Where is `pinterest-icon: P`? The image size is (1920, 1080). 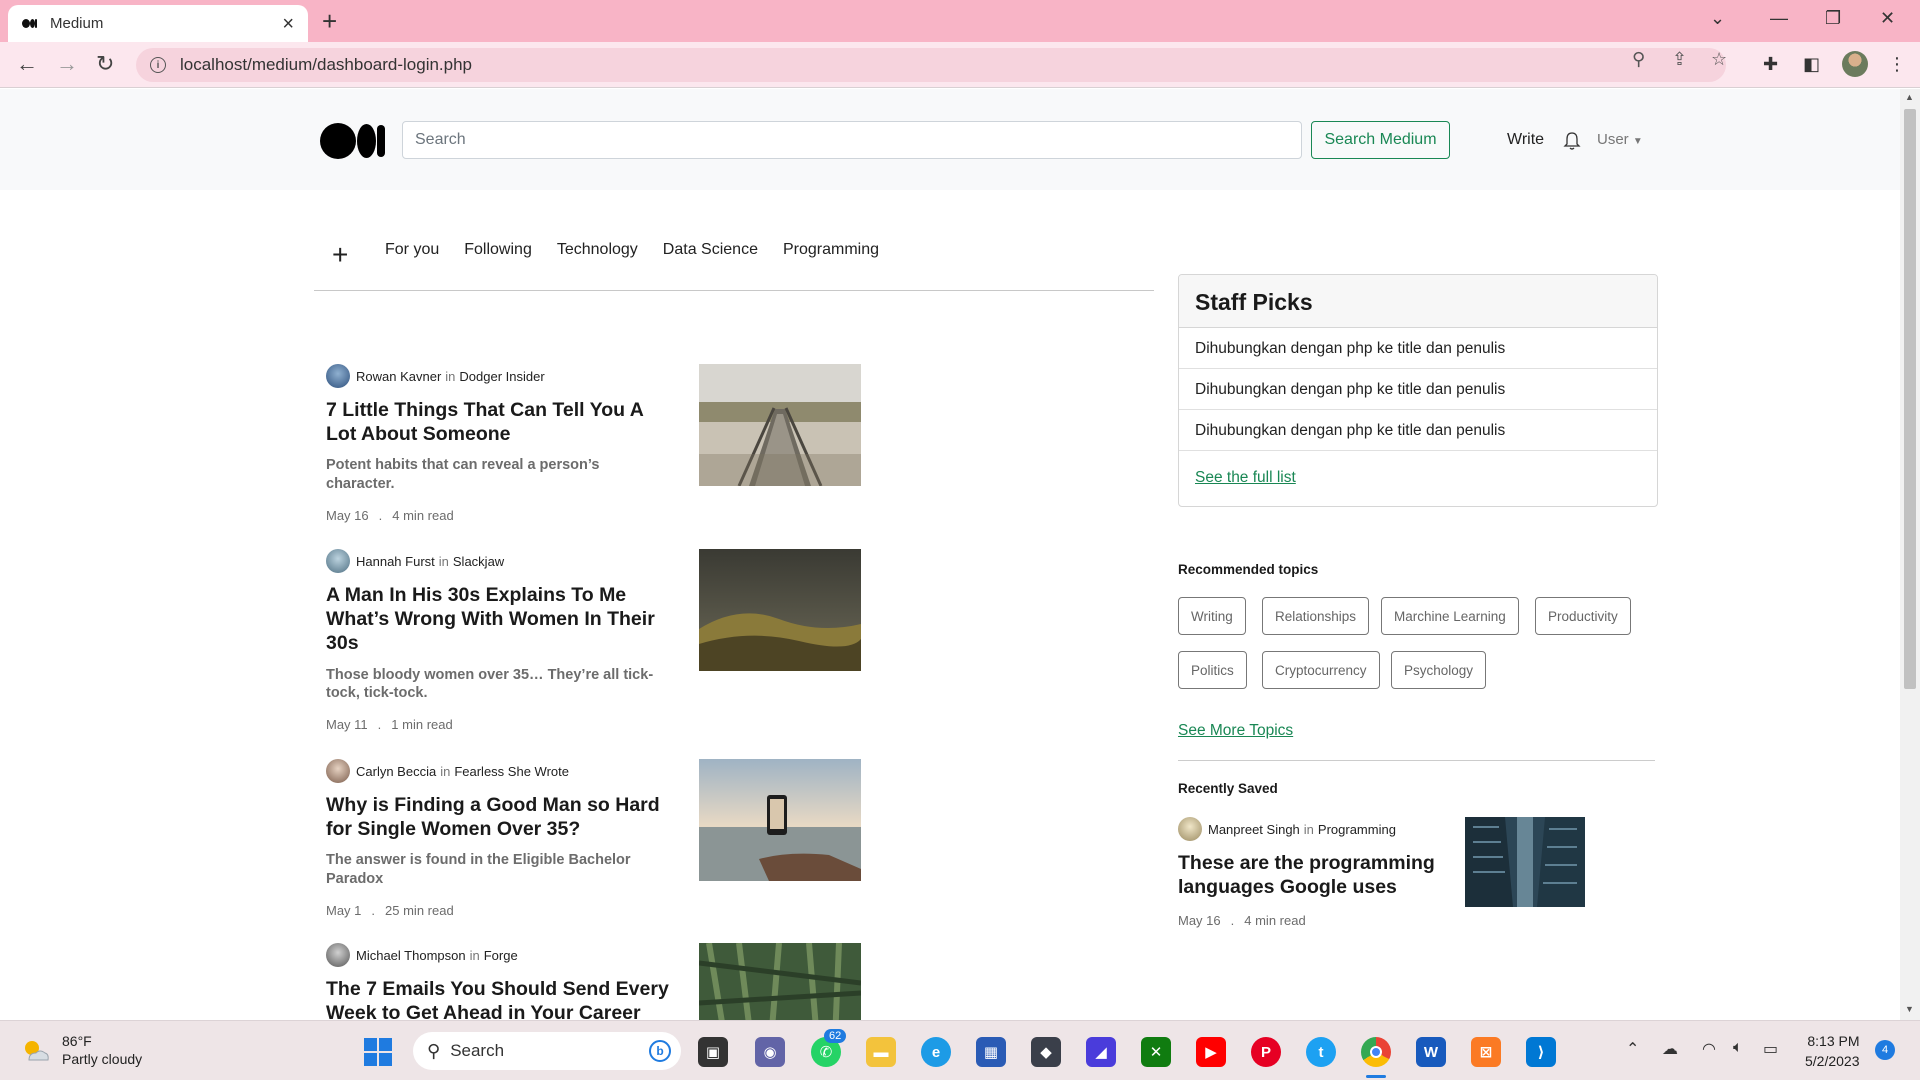 pinterest-icon: P is located at coordinates (1266, 1052).